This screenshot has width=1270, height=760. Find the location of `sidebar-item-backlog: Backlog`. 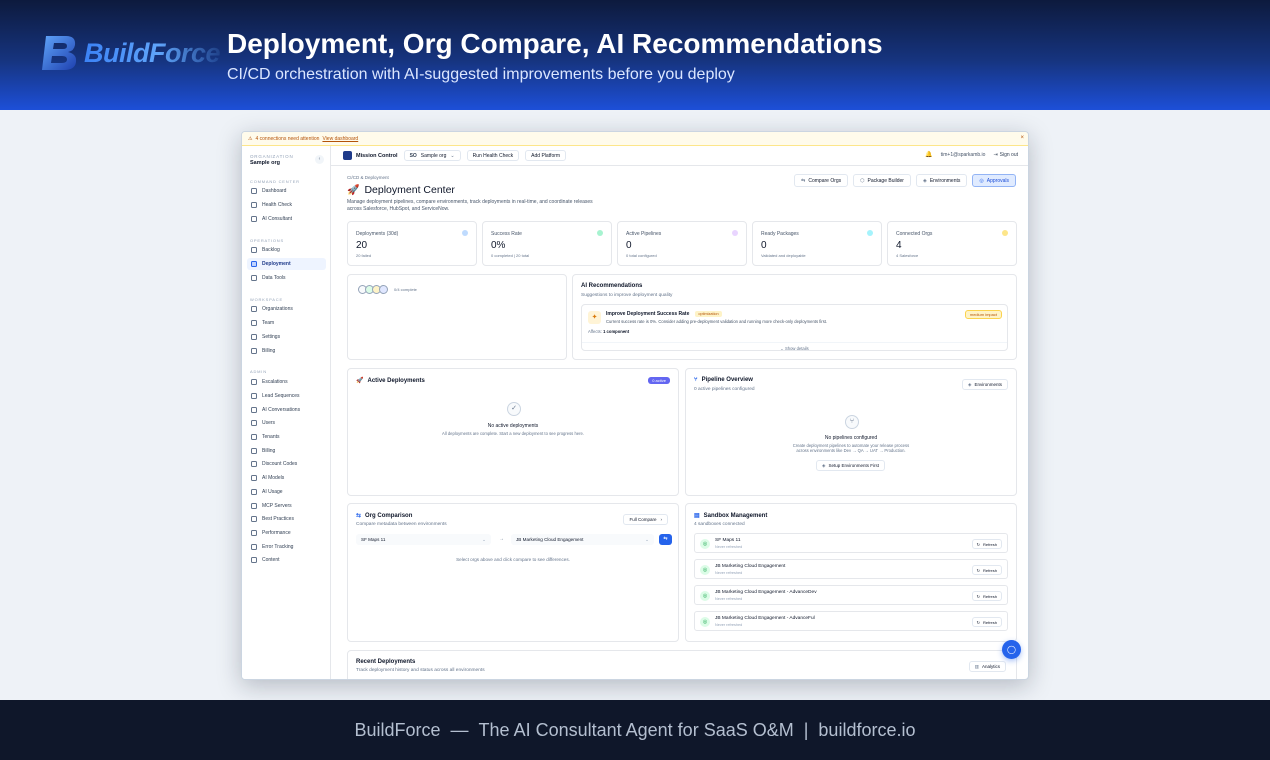

sidebar-item-backlog: Backlog is located at coordinates (286, 250).